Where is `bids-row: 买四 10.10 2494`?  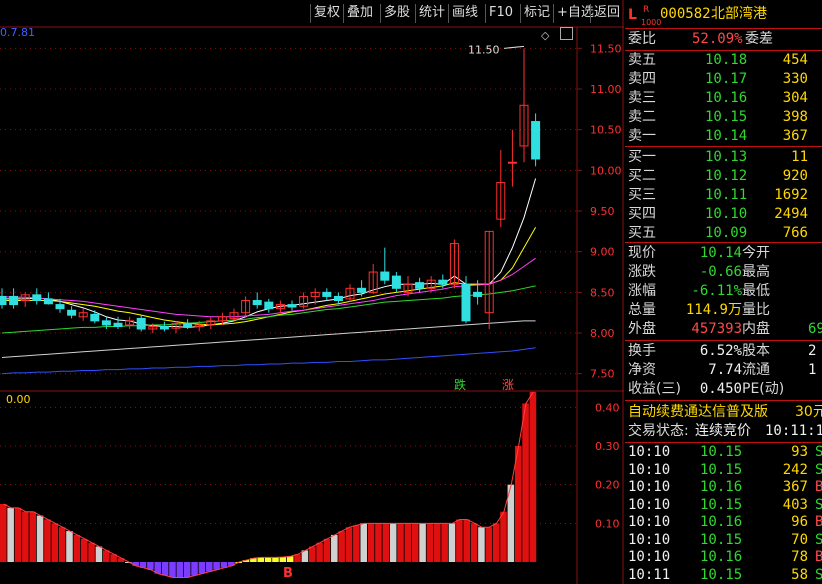 bids-row: 买四 10.10 2494 is located at coordinates (723, 214).